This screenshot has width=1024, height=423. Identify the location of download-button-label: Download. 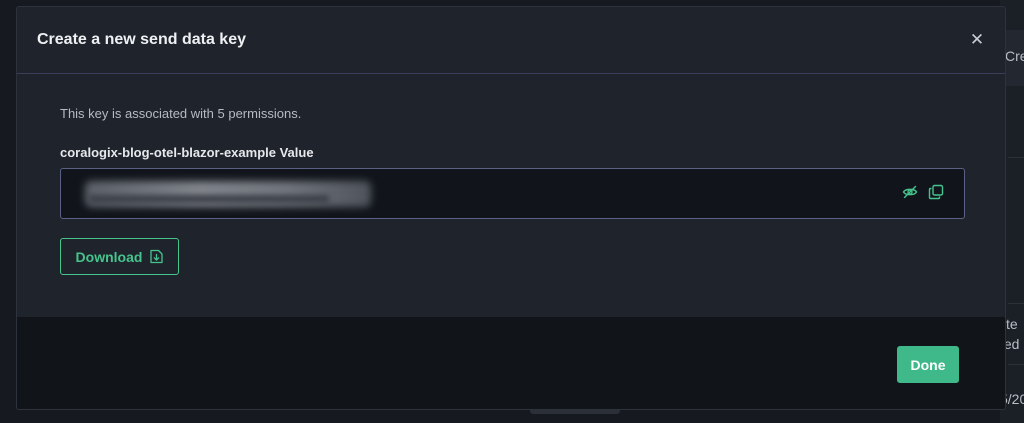
(109, 256).